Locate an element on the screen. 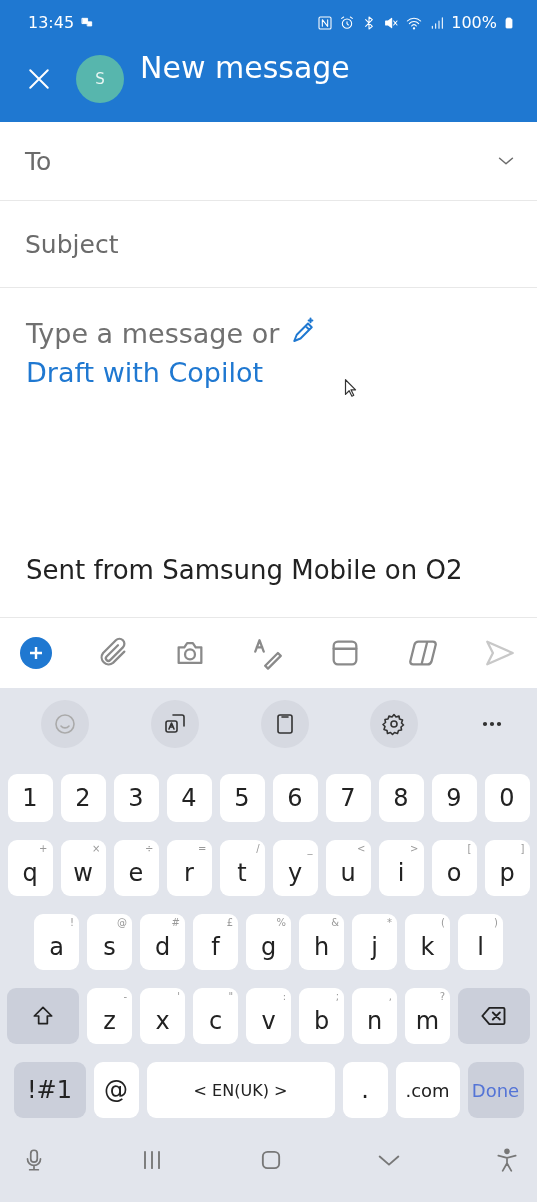 The image size is (537, 1204). add-button is located at coordinates (36, 653).